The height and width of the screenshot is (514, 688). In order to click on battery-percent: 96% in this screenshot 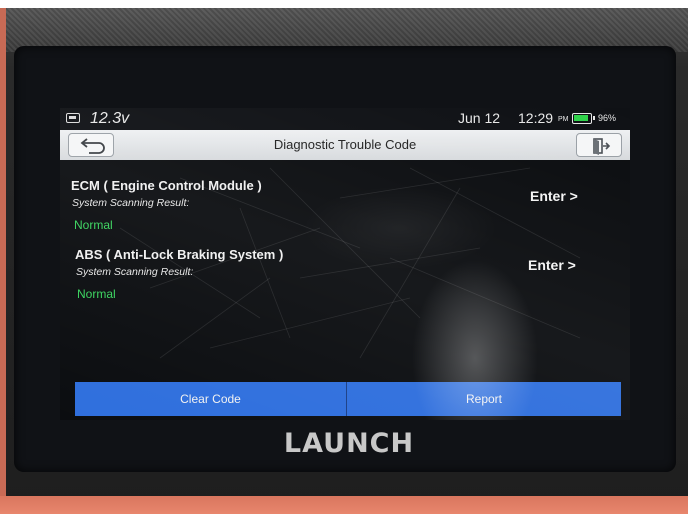, I will do `click(607, 118)`.